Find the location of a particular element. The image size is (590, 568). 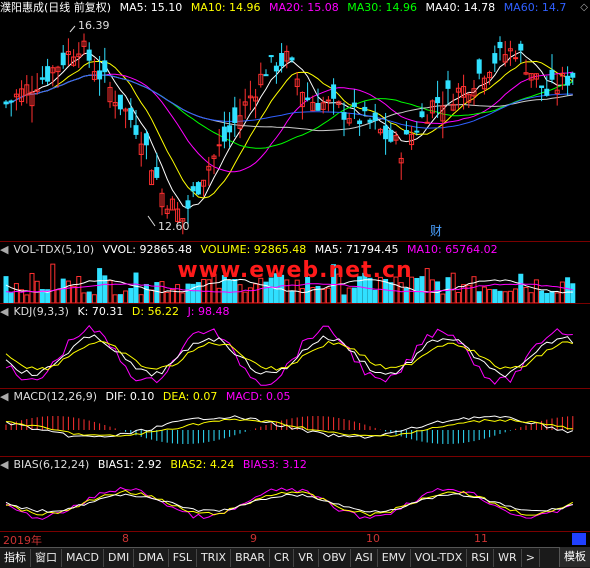

date-label: 2019年 is located at coordinates (22, 540).